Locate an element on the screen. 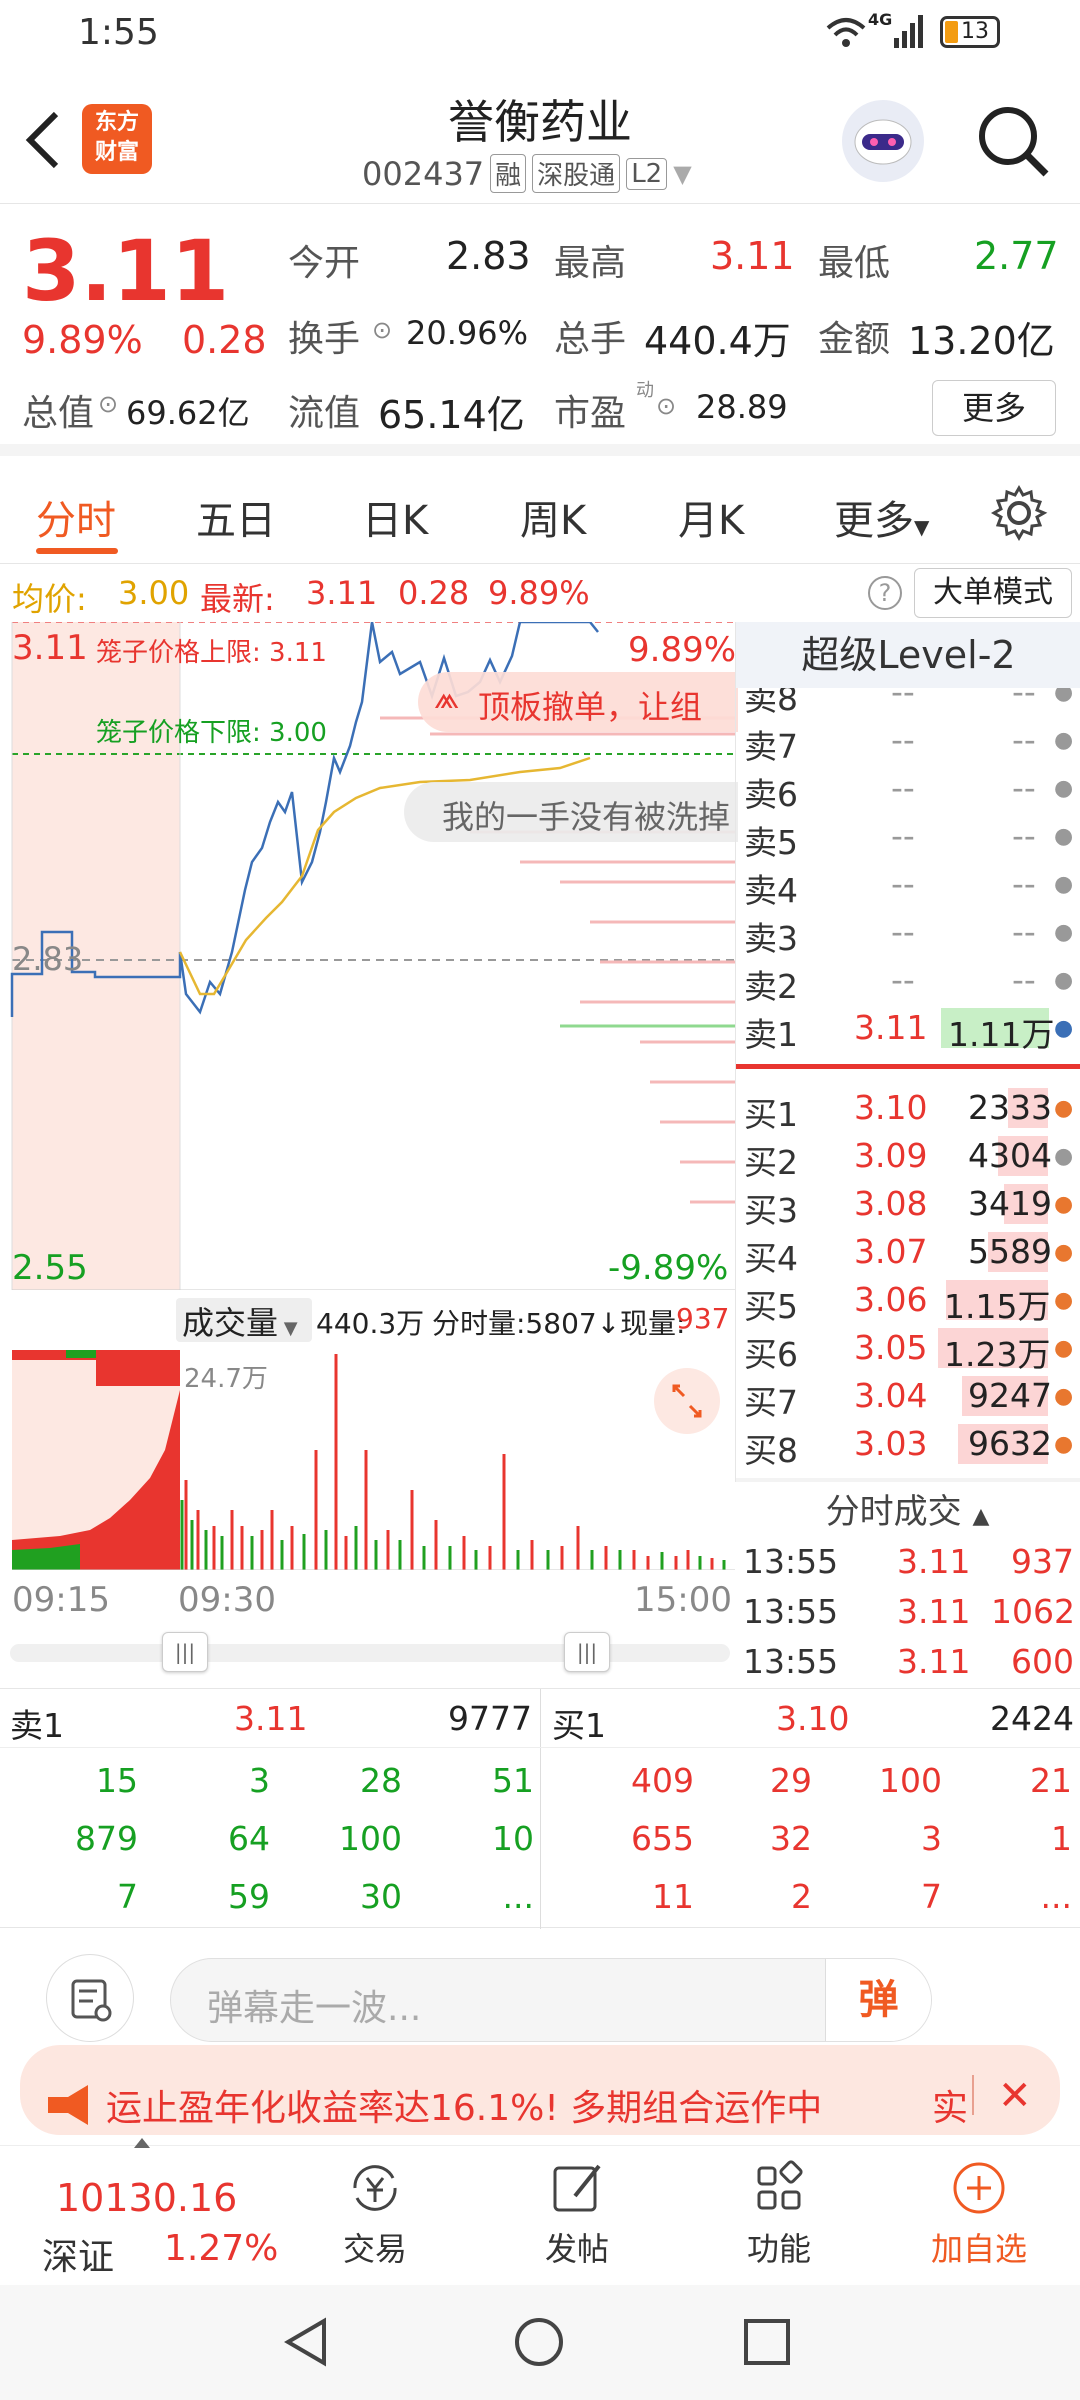  sell-row: 卖3 -- -- ● is located at coordinates (909, 935).